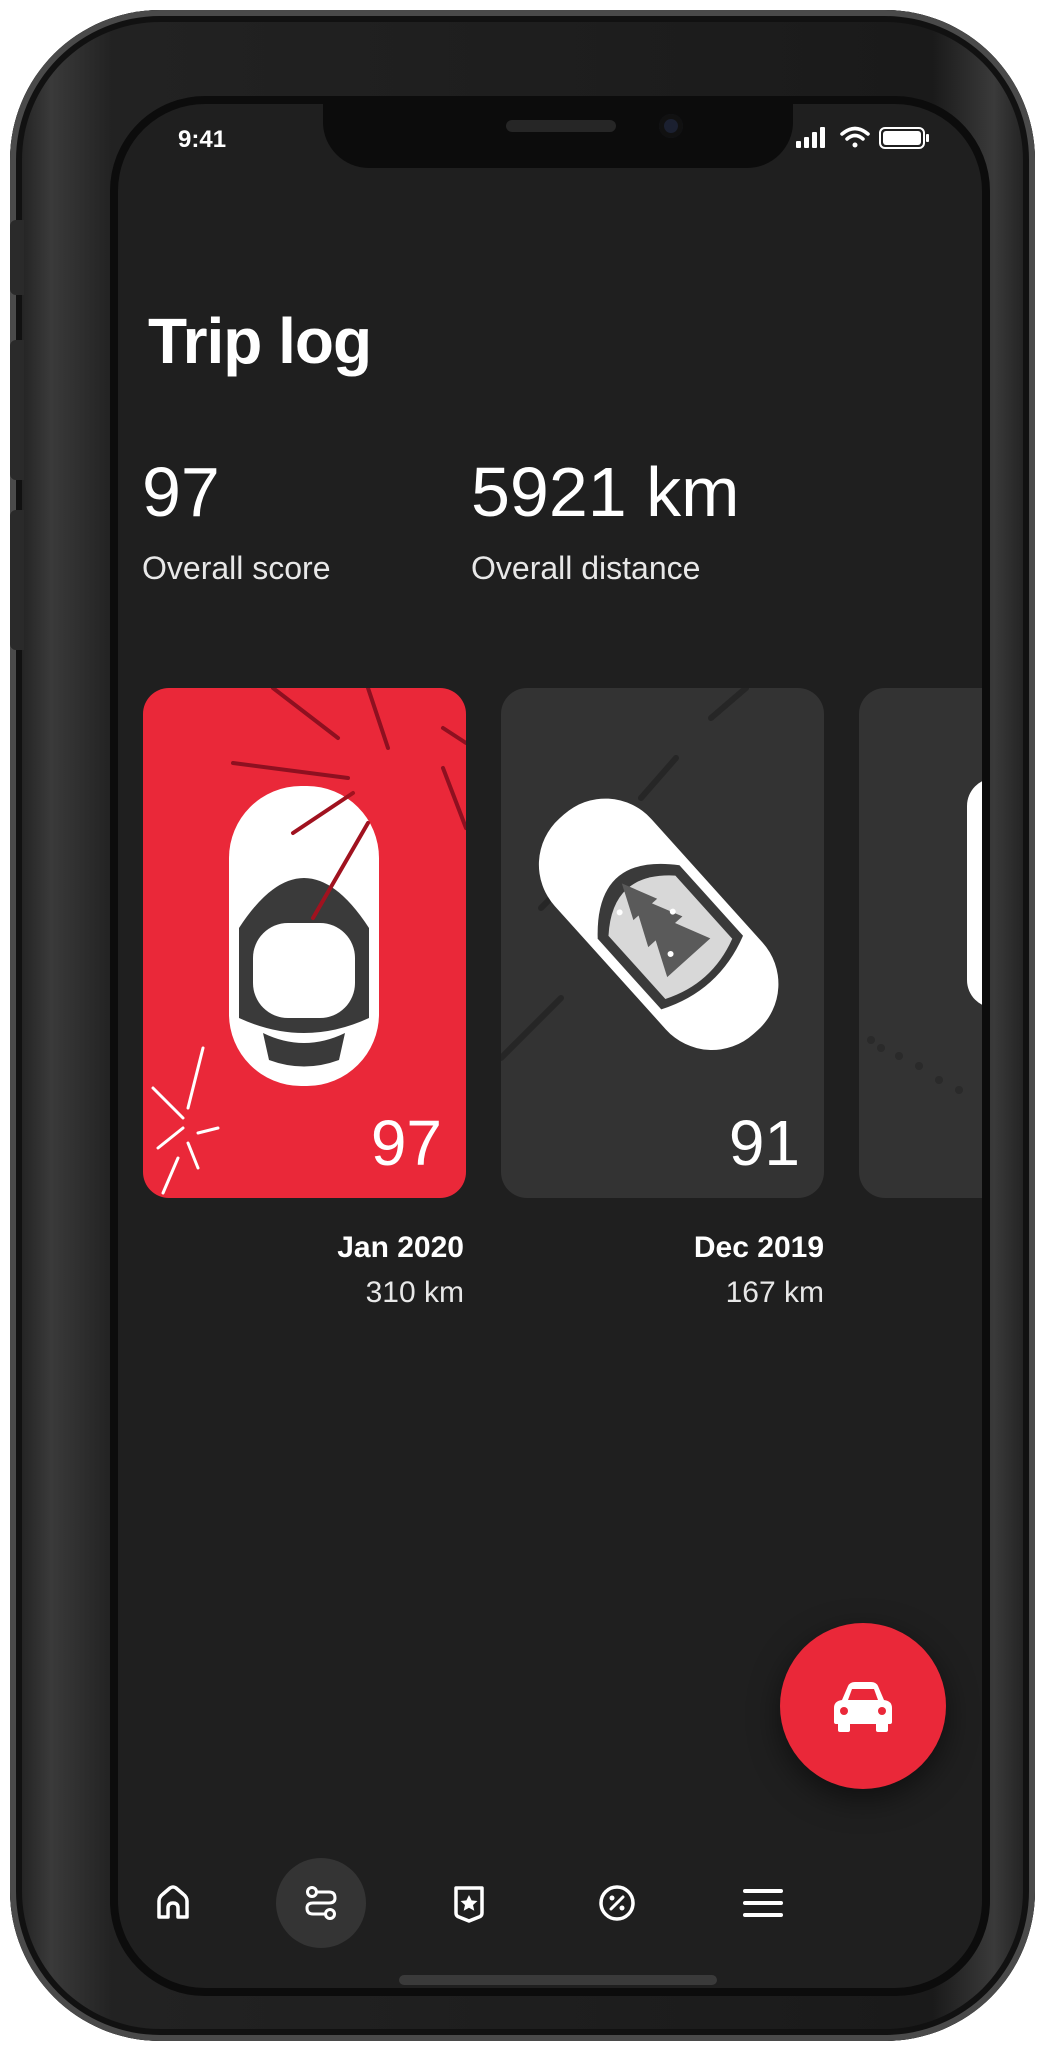 Image resolution: width=1045 pixels, height=2051 pixels. What do you see at coordinates (400, 1247) in the screenshot?
I see `trip-month: Jan 2020` at bounding box center [400, 1247].